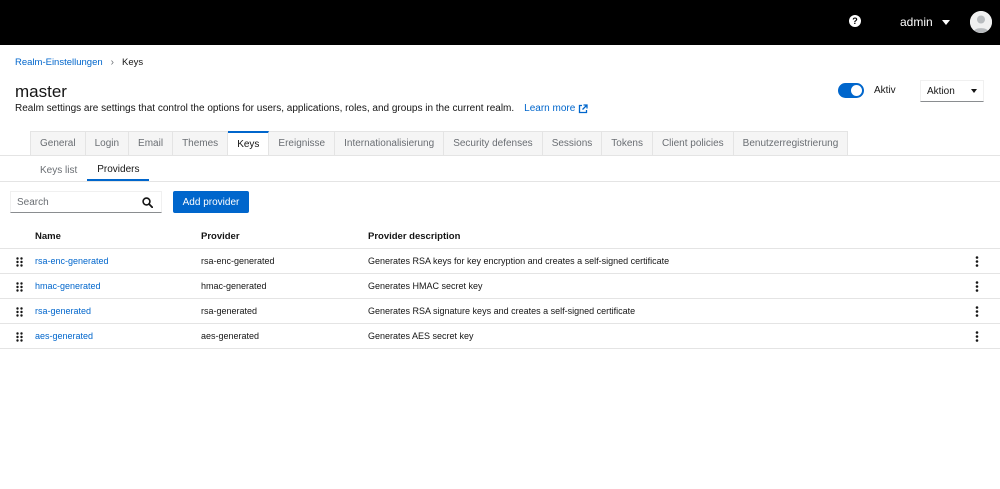 Image resolution: width=1000 pixels, height=489 pixels. Describe the element at coordinates (885, 90) in the screenshot. I see `enabled-label: Aktiv` at that location.